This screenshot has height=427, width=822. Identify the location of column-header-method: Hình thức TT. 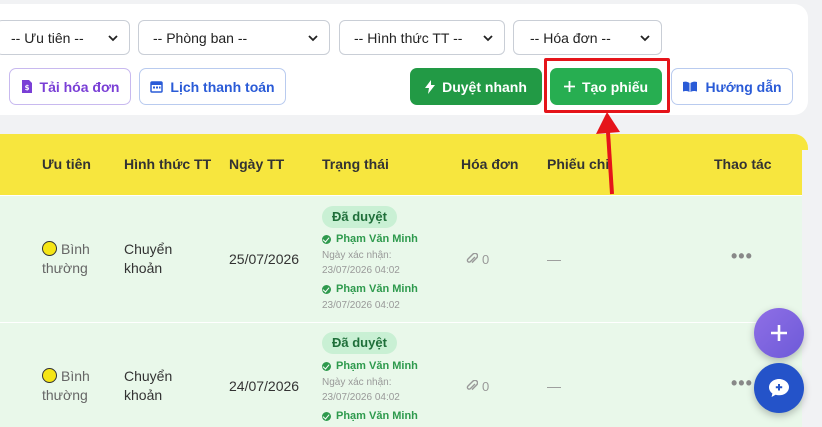
(168, 164).